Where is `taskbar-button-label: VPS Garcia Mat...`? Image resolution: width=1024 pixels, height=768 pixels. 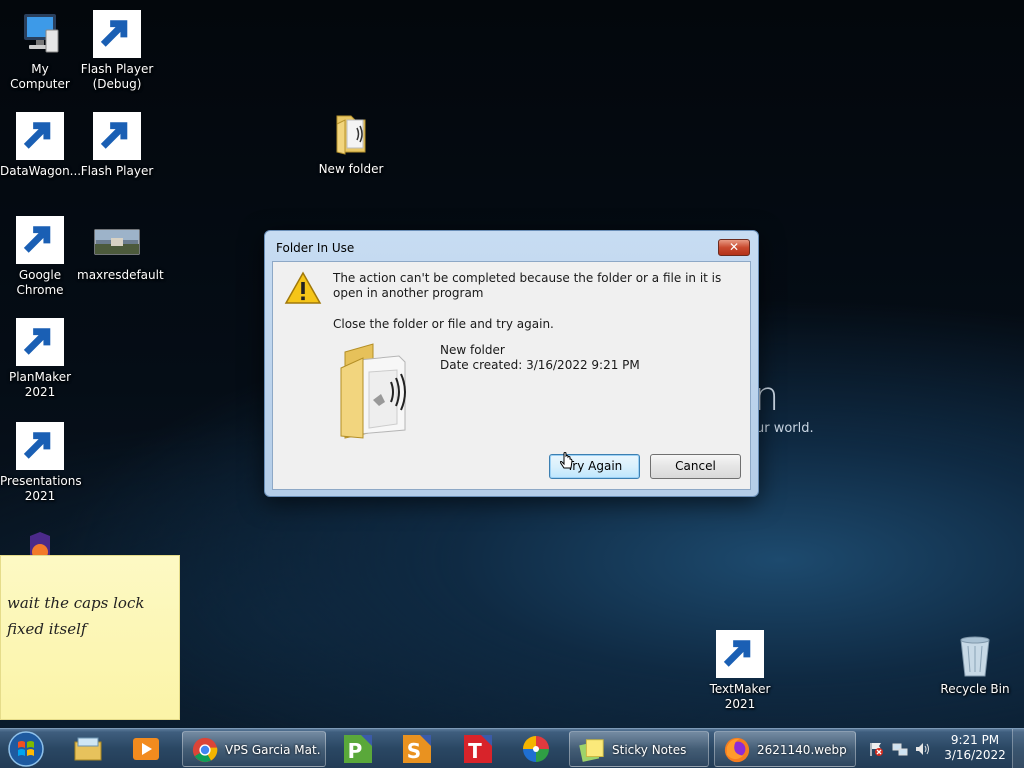
taskbar-button-label: VPS Garcia Mat... is located at coordinates (273, 750).